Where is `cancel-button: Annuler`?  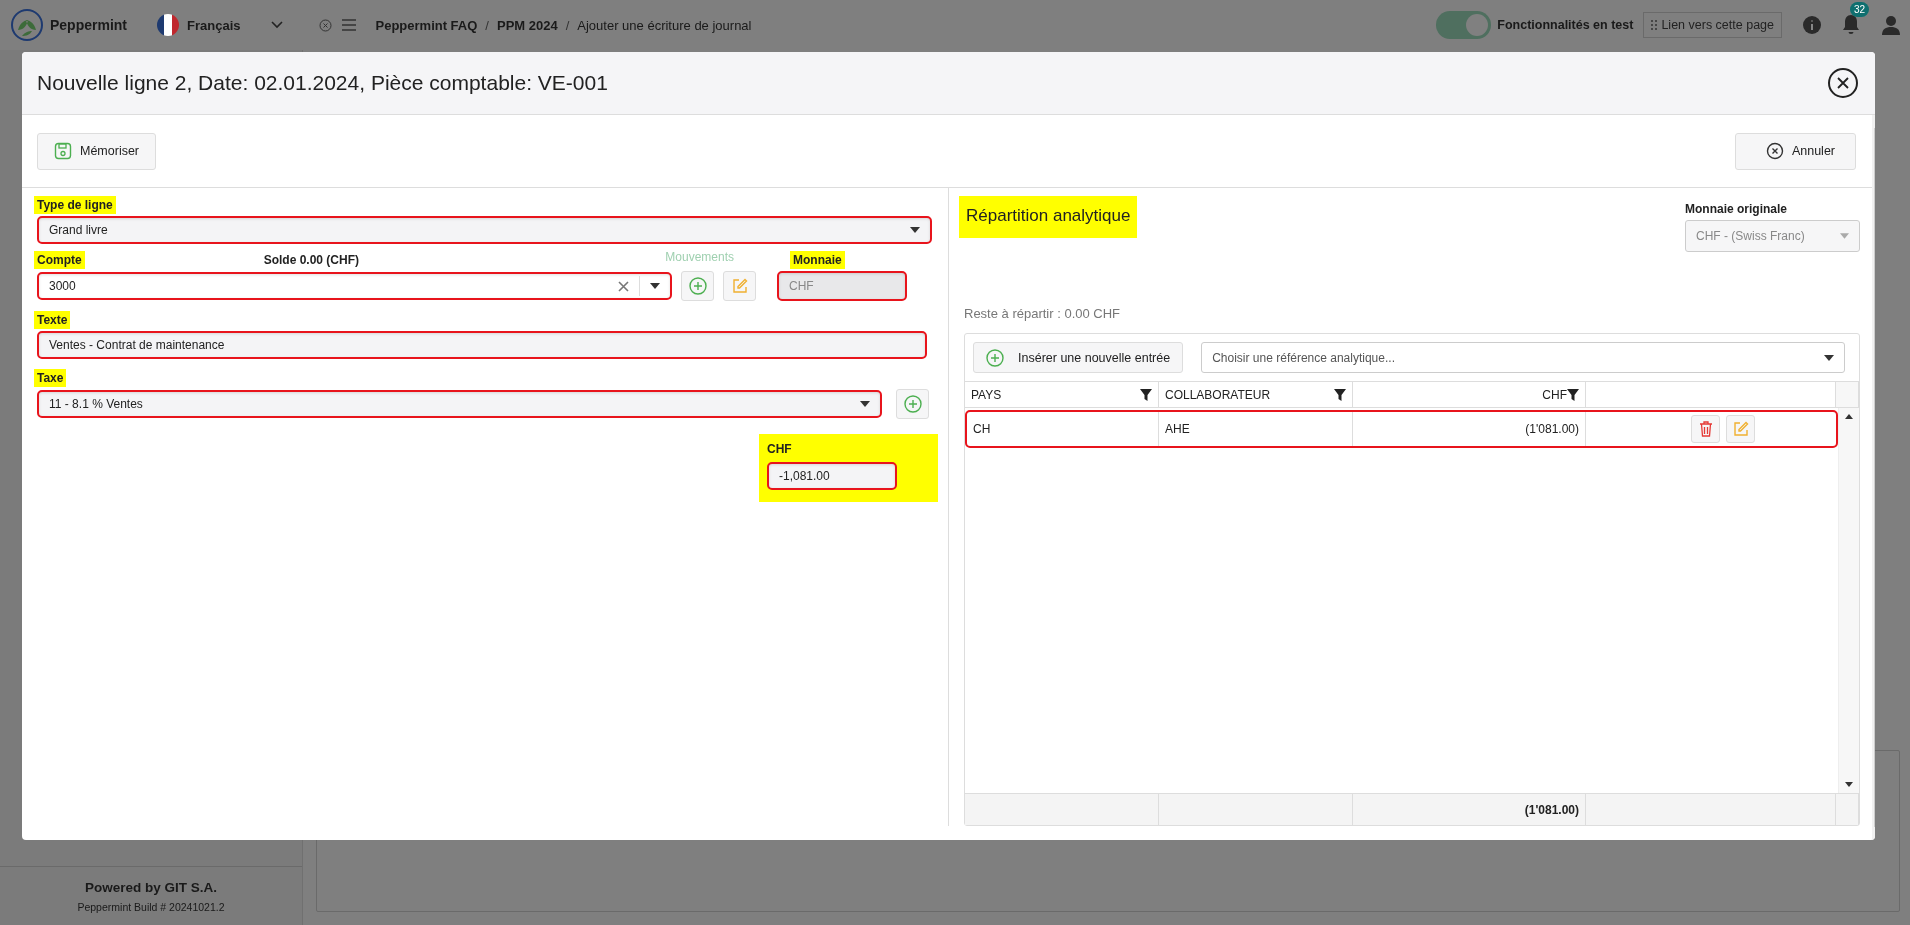 cancel-button: Annuler is located at coordinates (1795, 151).